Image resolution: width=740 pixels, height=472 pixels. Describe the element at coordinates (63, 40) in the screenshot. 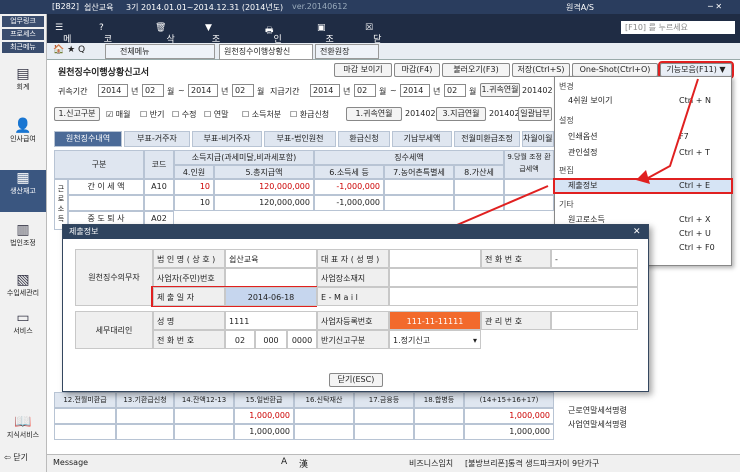

I see `menu-button: ☰ 메뉴` at that location.